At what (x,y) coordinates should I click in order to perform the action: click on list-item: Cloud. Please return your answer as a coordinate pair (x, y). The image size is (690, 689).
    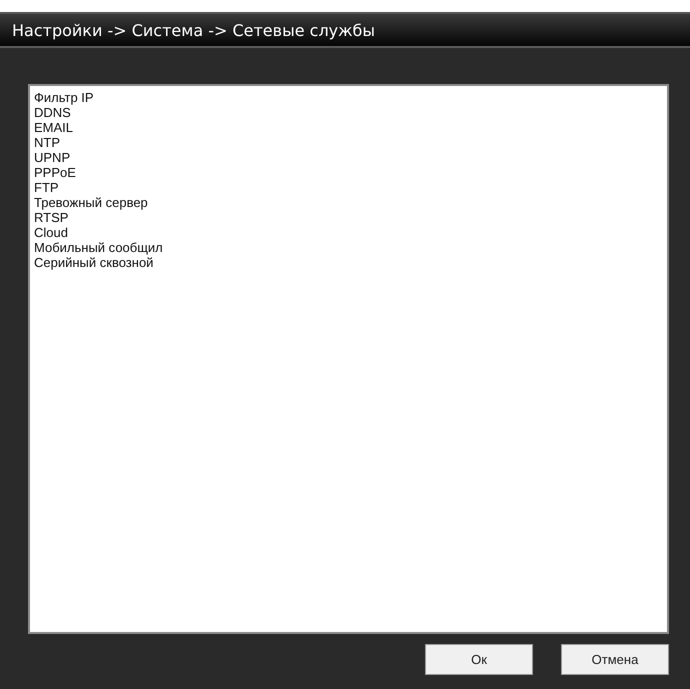
    Looking at the image, I should click on (51, 232).